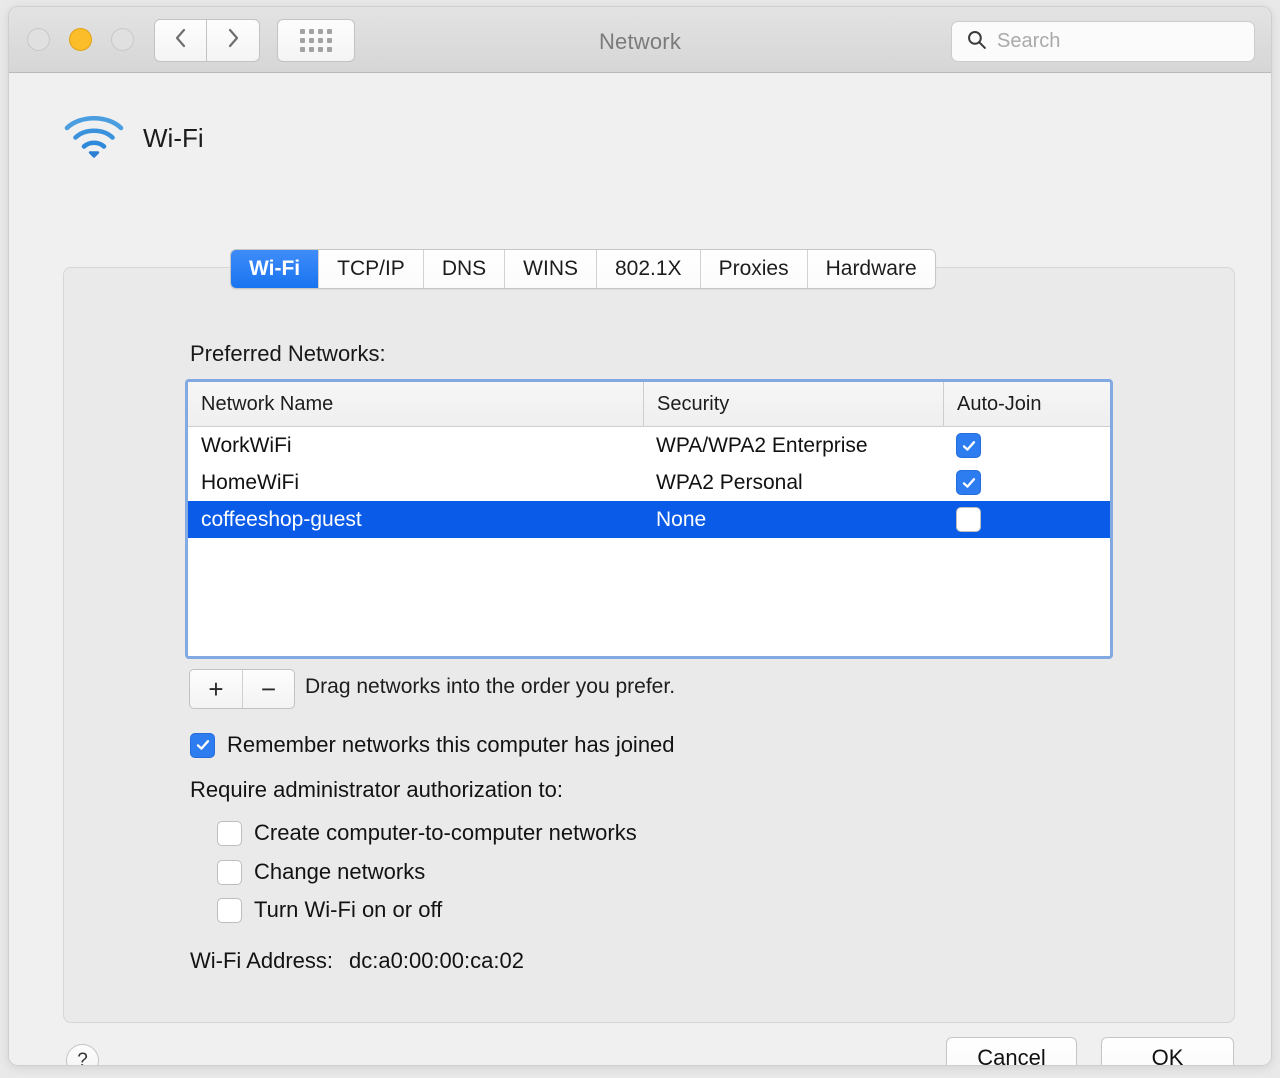 The image size is (1280, 1078). I want to click on cell-network-name: coffeeshop-guest, so click(281, 519).